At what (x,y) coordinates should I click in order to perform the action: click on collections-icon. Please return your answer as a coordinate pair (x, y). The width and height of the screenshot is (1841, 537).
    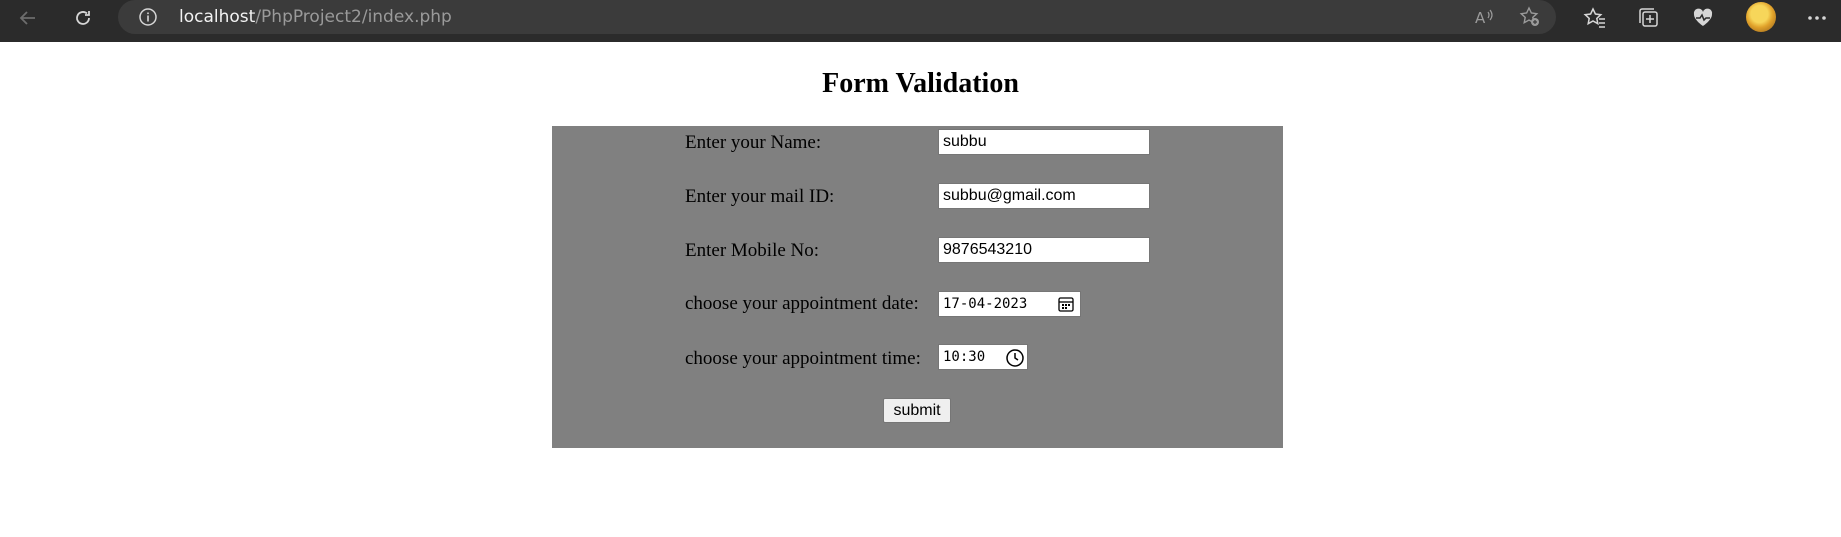
    Looking at the image, I should click on (1649, 18).